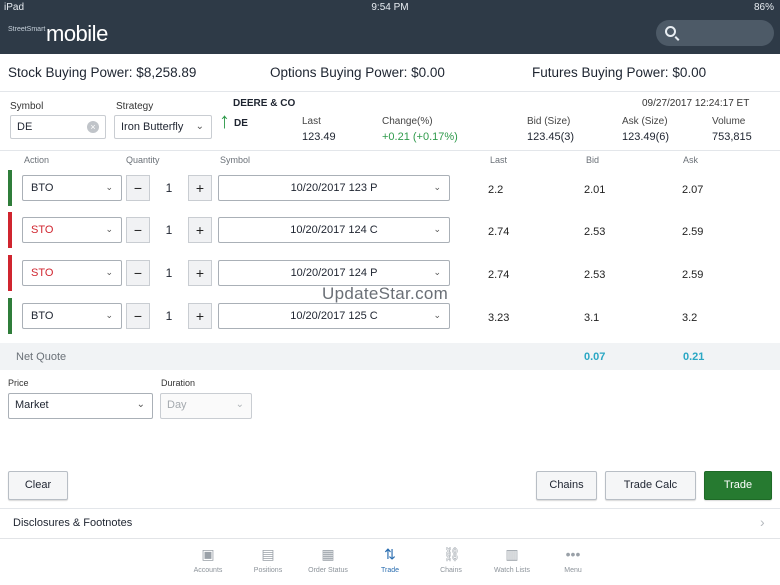  Describe the element at coordinates (762, 522) in the screenshot. I see `chevron-right-icon: ›` at that location.